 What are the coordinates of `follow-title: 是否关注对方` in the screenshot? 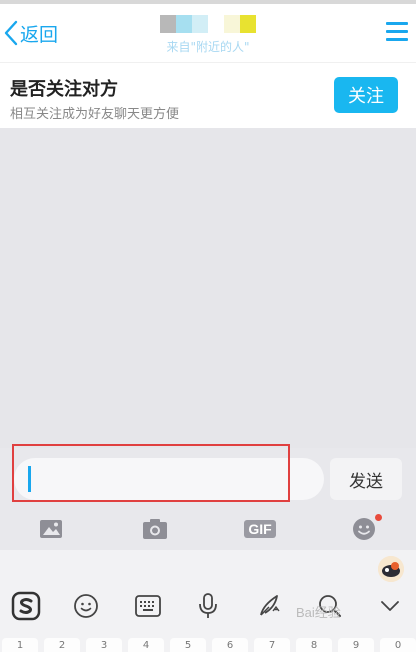 It's located at (64, 89).